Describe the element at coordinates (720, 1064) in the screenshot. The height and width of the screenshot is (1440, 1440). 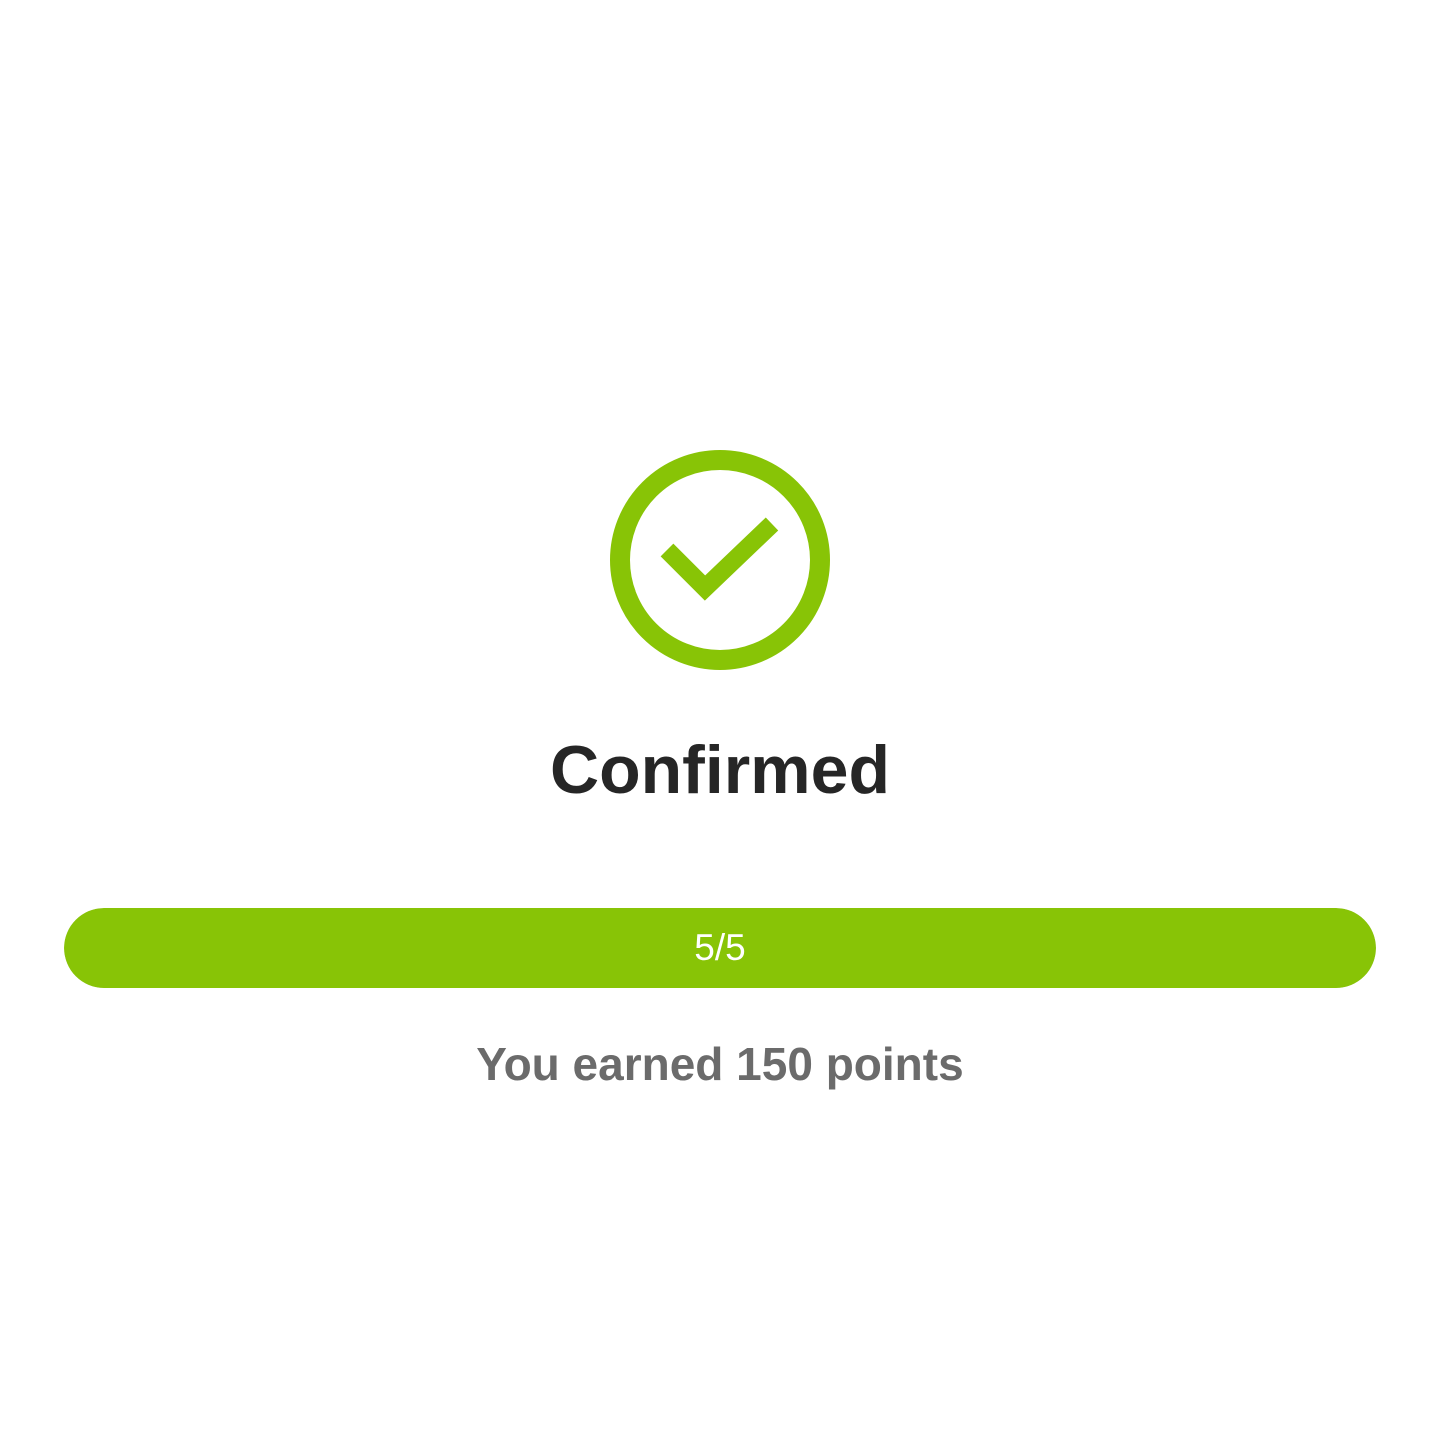
I see `points-message: You earned 150 points` at that location.